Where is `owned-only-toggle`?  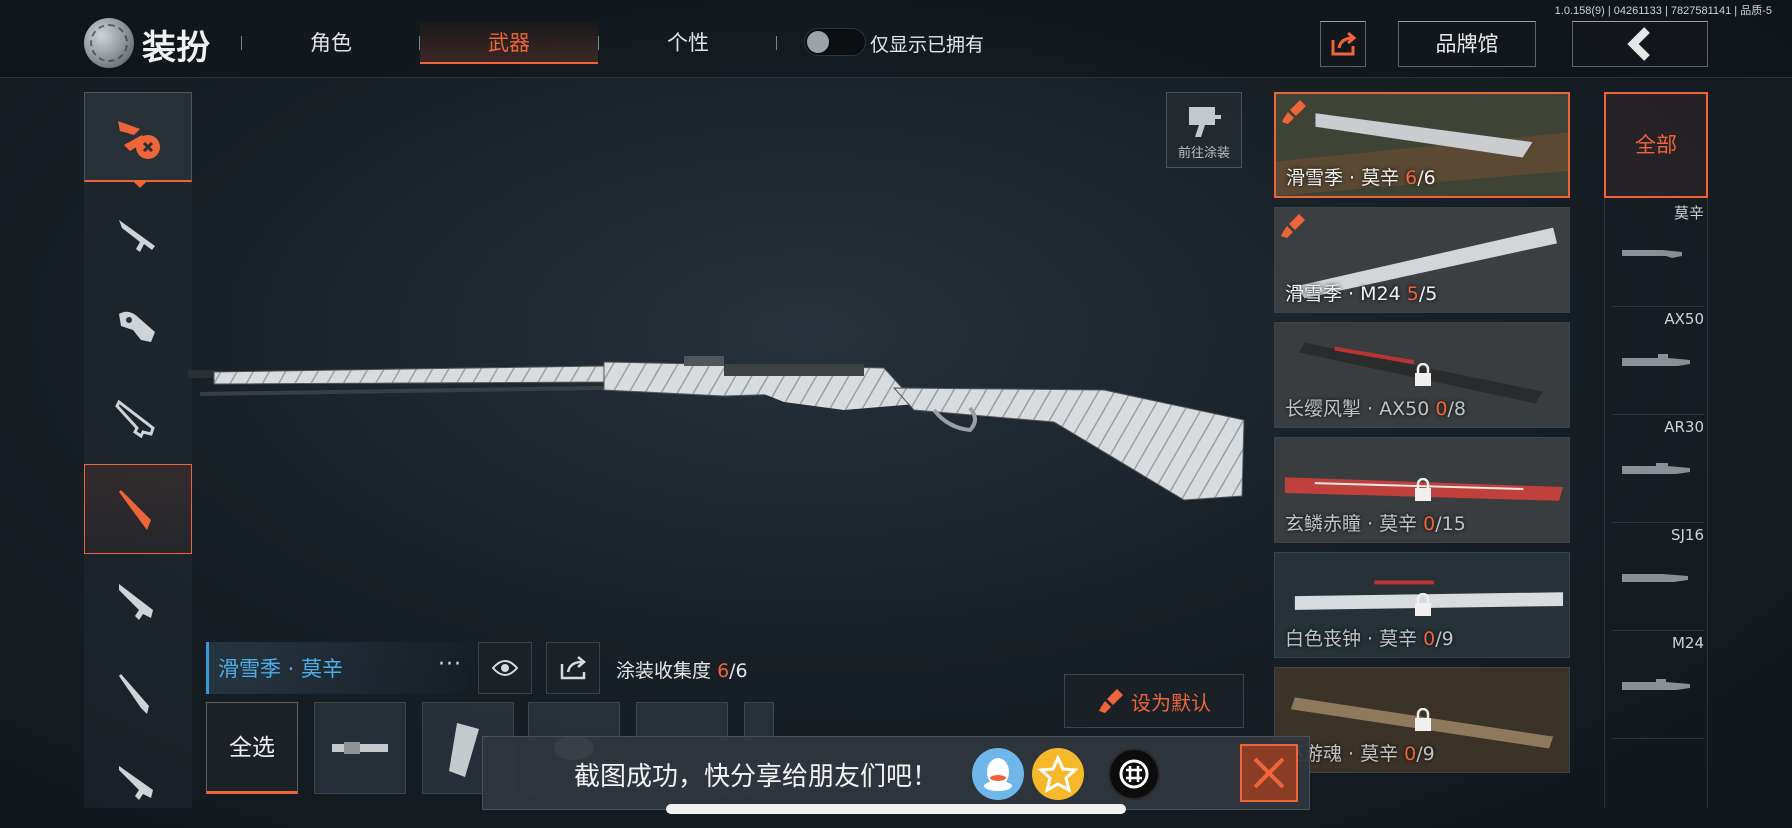 owned-only-toggle is located at coordinates (835, 42).